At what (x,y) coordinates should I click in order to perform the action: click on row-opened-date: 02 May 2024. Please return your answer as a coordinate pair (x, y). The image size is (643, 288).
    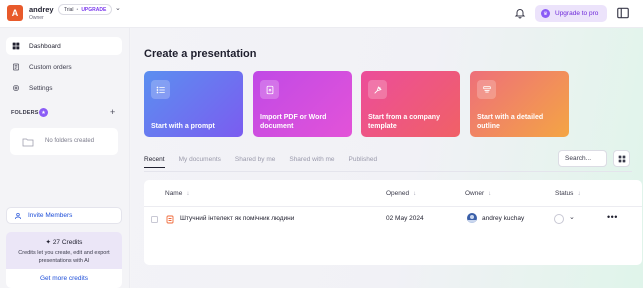
    Looking at the image, I should click on (405, 218).